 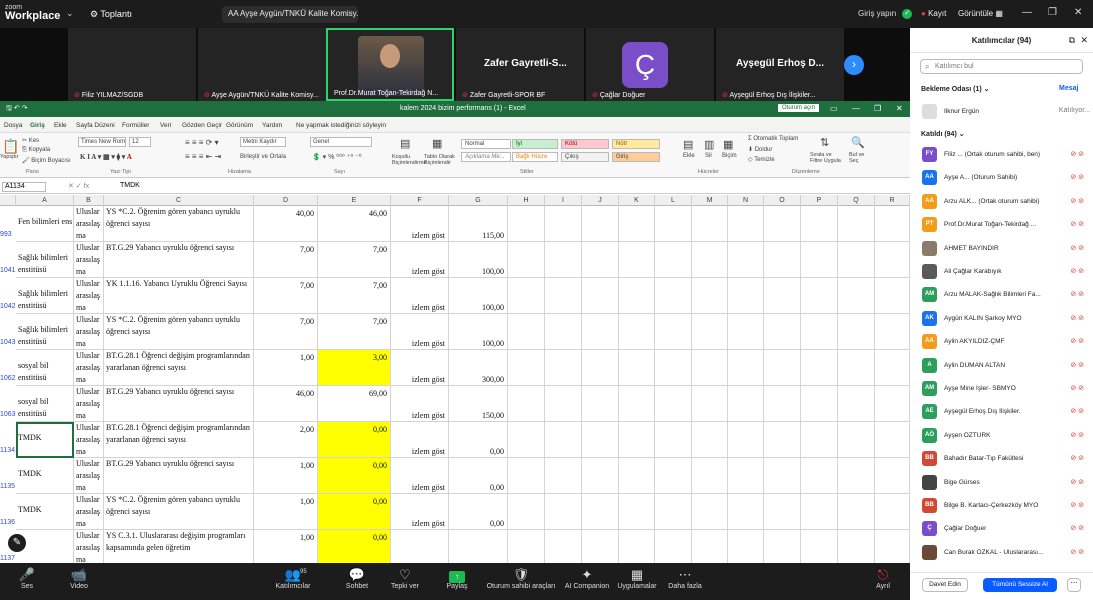 What do you see at coordinates (45, 404) in the screenshot?
I see `cell-a: sosyal bil enstitüsü` at bounding box center [45, 404].